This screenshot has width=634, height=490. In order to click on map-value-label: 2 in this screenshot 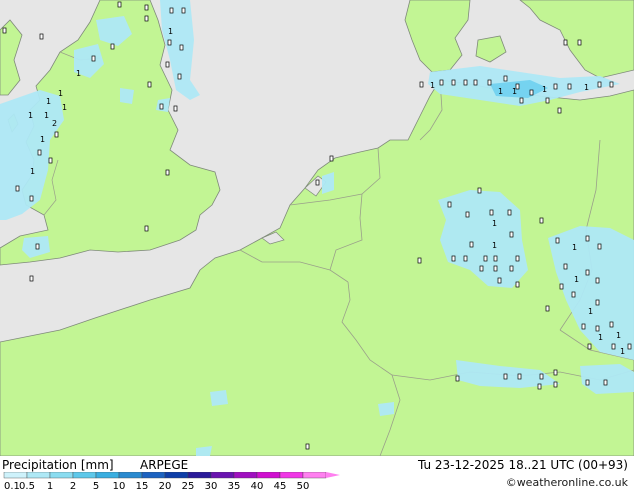, I will do `click(54, 123)`.